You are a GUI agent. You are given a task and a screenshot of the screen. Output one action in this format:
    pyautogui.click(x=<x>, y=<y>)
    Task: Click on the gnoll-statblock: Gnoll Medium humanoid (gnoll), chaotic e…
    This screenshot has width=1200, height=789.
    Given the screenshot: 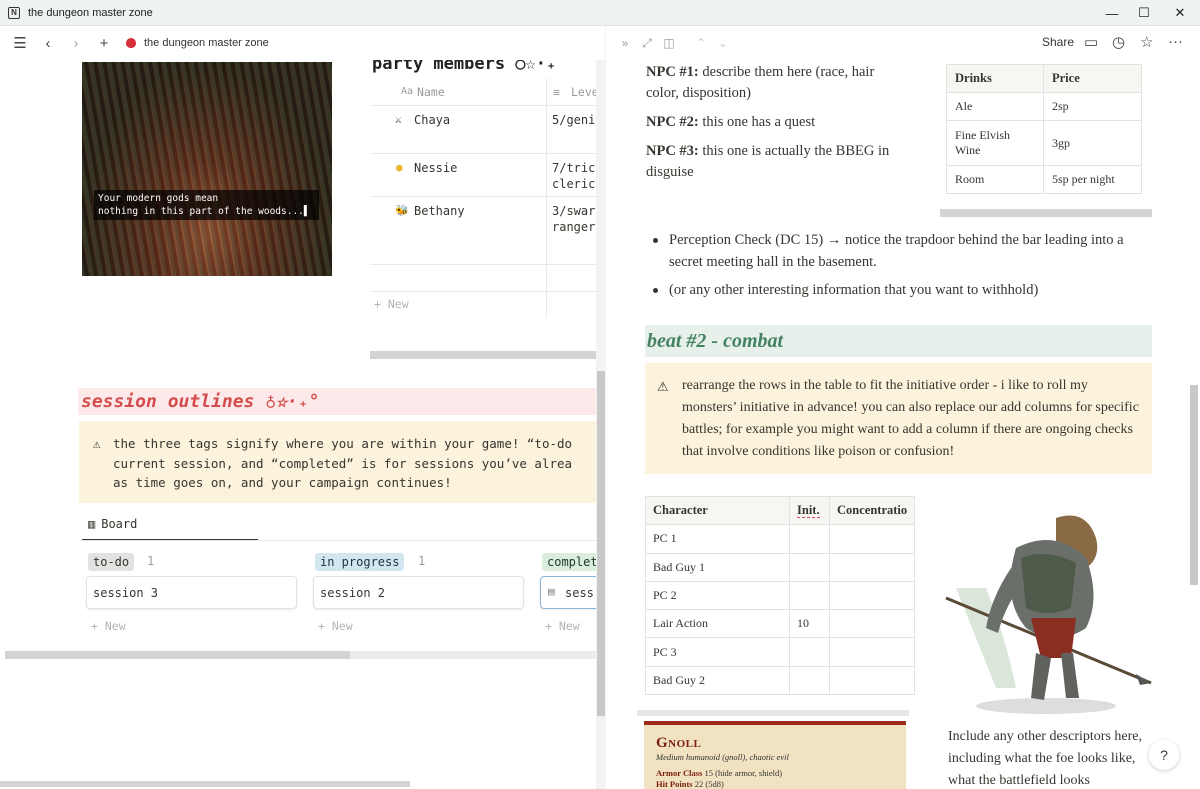 What is the action you would take?
    pyautogui.click(x=775, y=755)
    